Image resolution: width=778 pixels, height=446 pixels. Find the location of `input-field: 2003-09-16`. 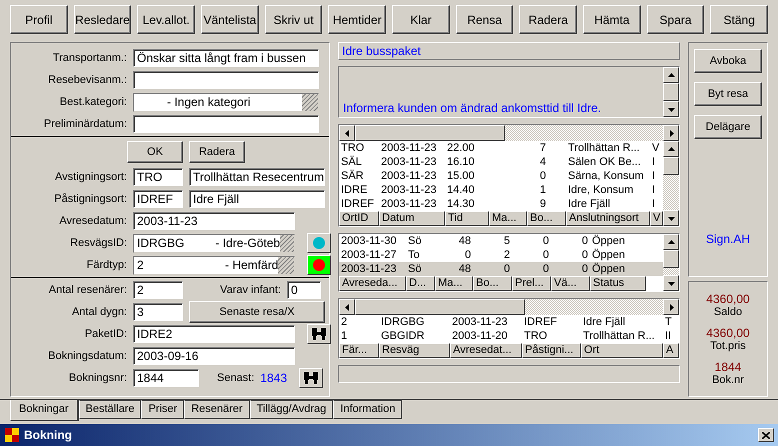

input-field: 2003-09-16 is located at coordinates (214, 356).